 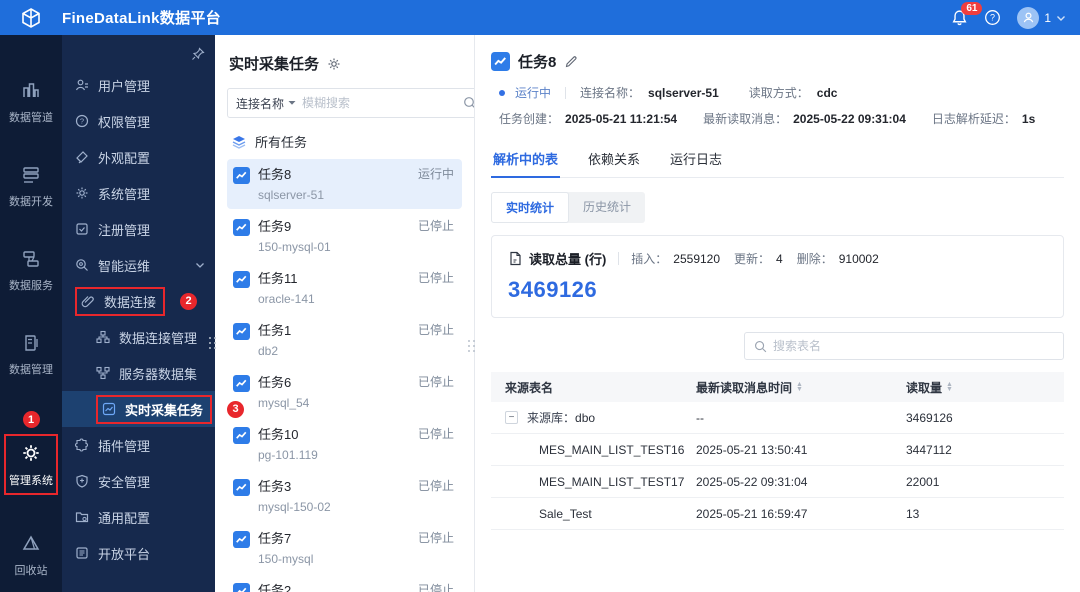 I want to click on sidebar-item-data-connection: 数据连接 2, so click(x=138, y=301).